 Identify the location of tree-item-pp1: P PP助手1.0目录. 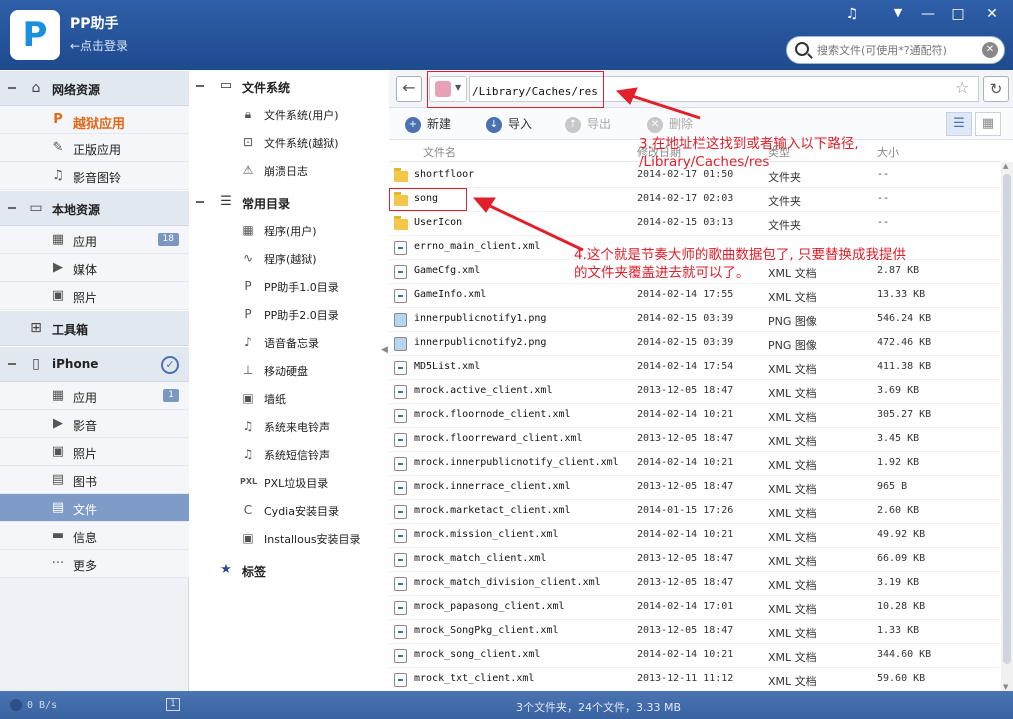
(288, 286).